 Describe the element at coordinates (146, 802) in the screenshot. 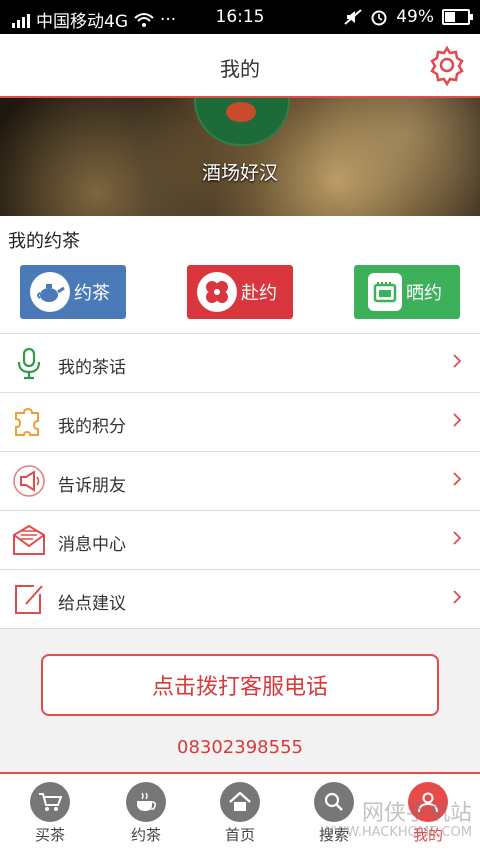

I see `tea-cup-icon` at that location.